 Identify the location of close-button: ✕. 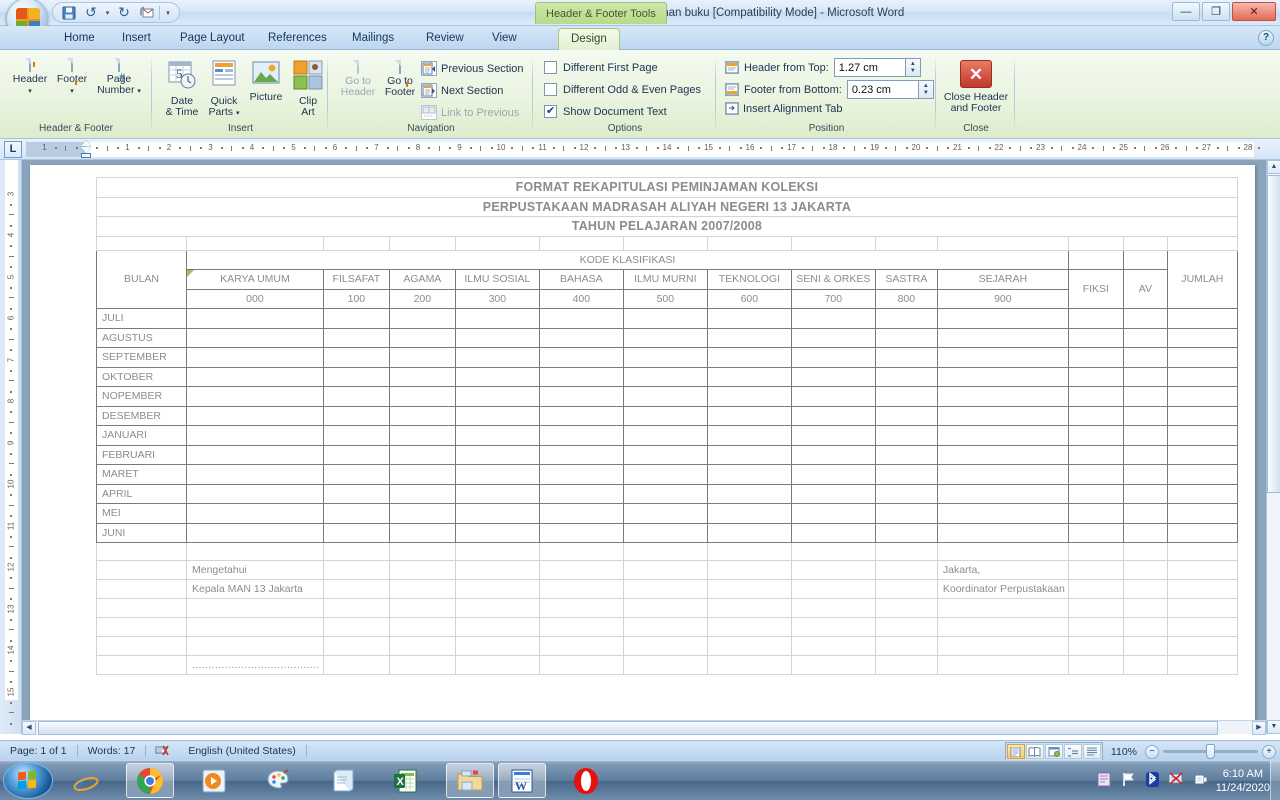
(1254, 11).